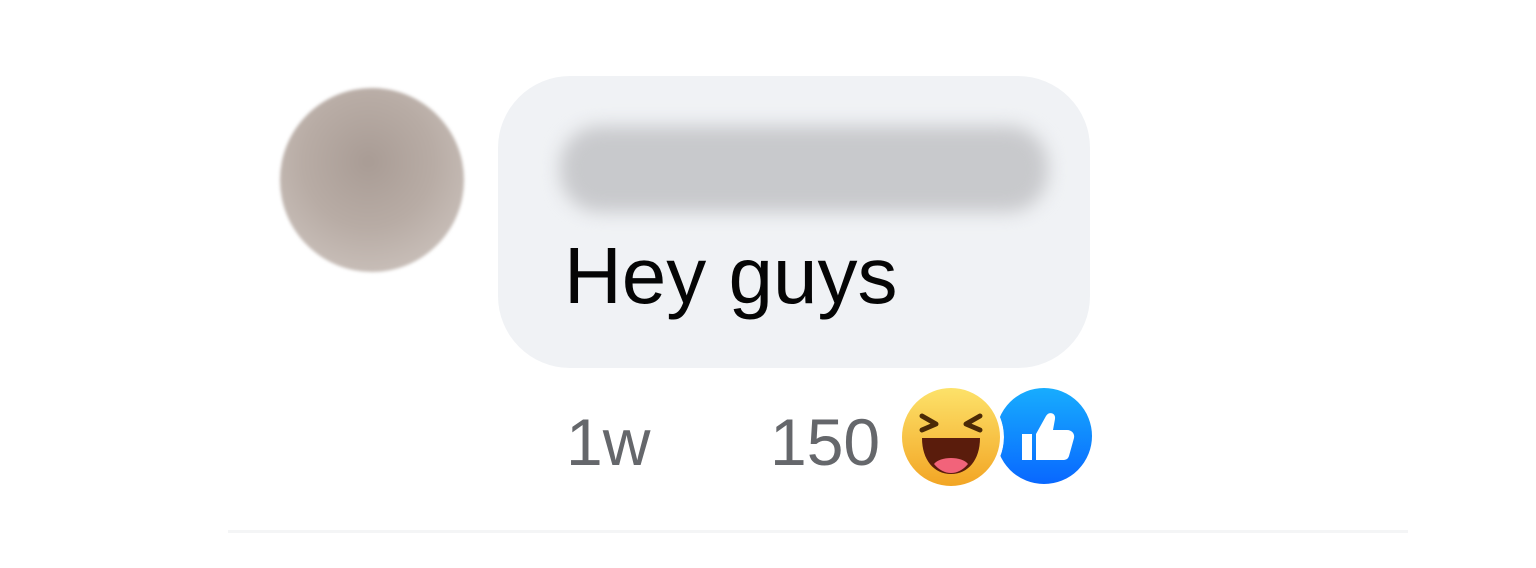  Describe the element at coordinates (825, 442) in the screenshot. I see `reaction-count: 150` at that location.